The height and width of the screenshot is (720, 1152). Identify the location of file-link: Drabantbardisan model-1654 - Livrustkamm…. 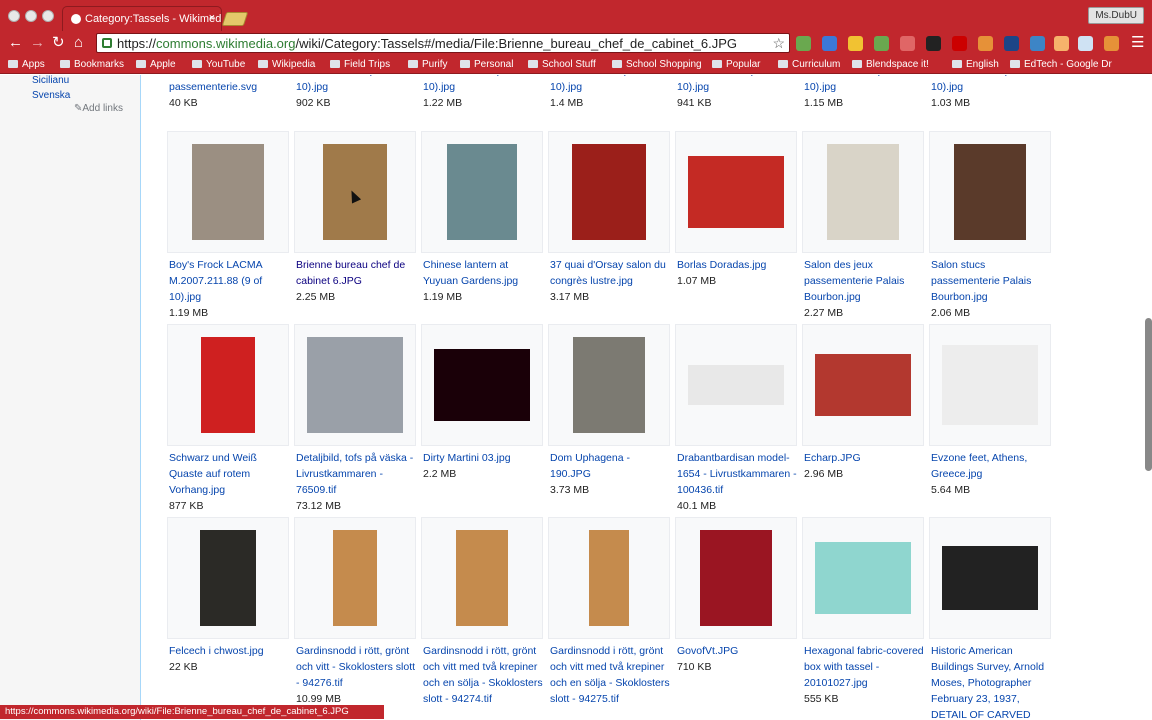
(737, 474).